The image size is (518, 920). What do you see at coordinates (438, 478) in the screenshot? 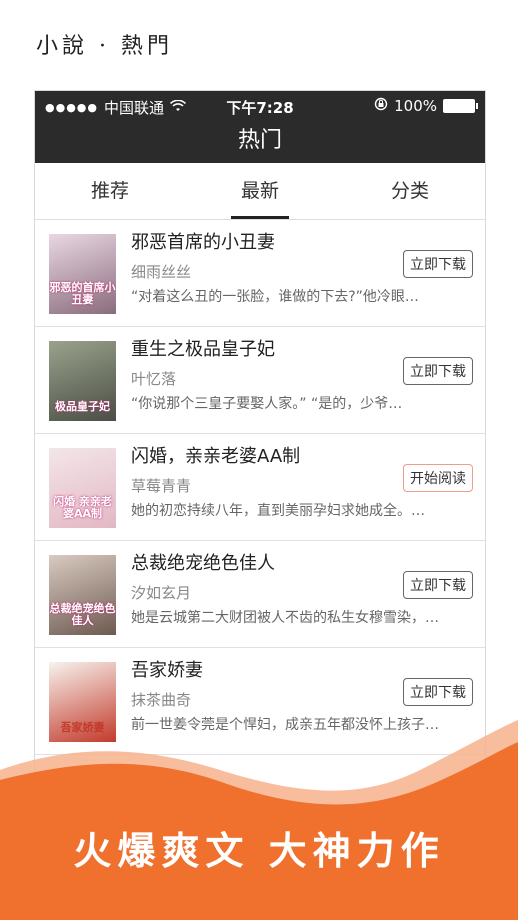
I see `start-reading-button: 开始阅读` at bounding box center [438, 478].